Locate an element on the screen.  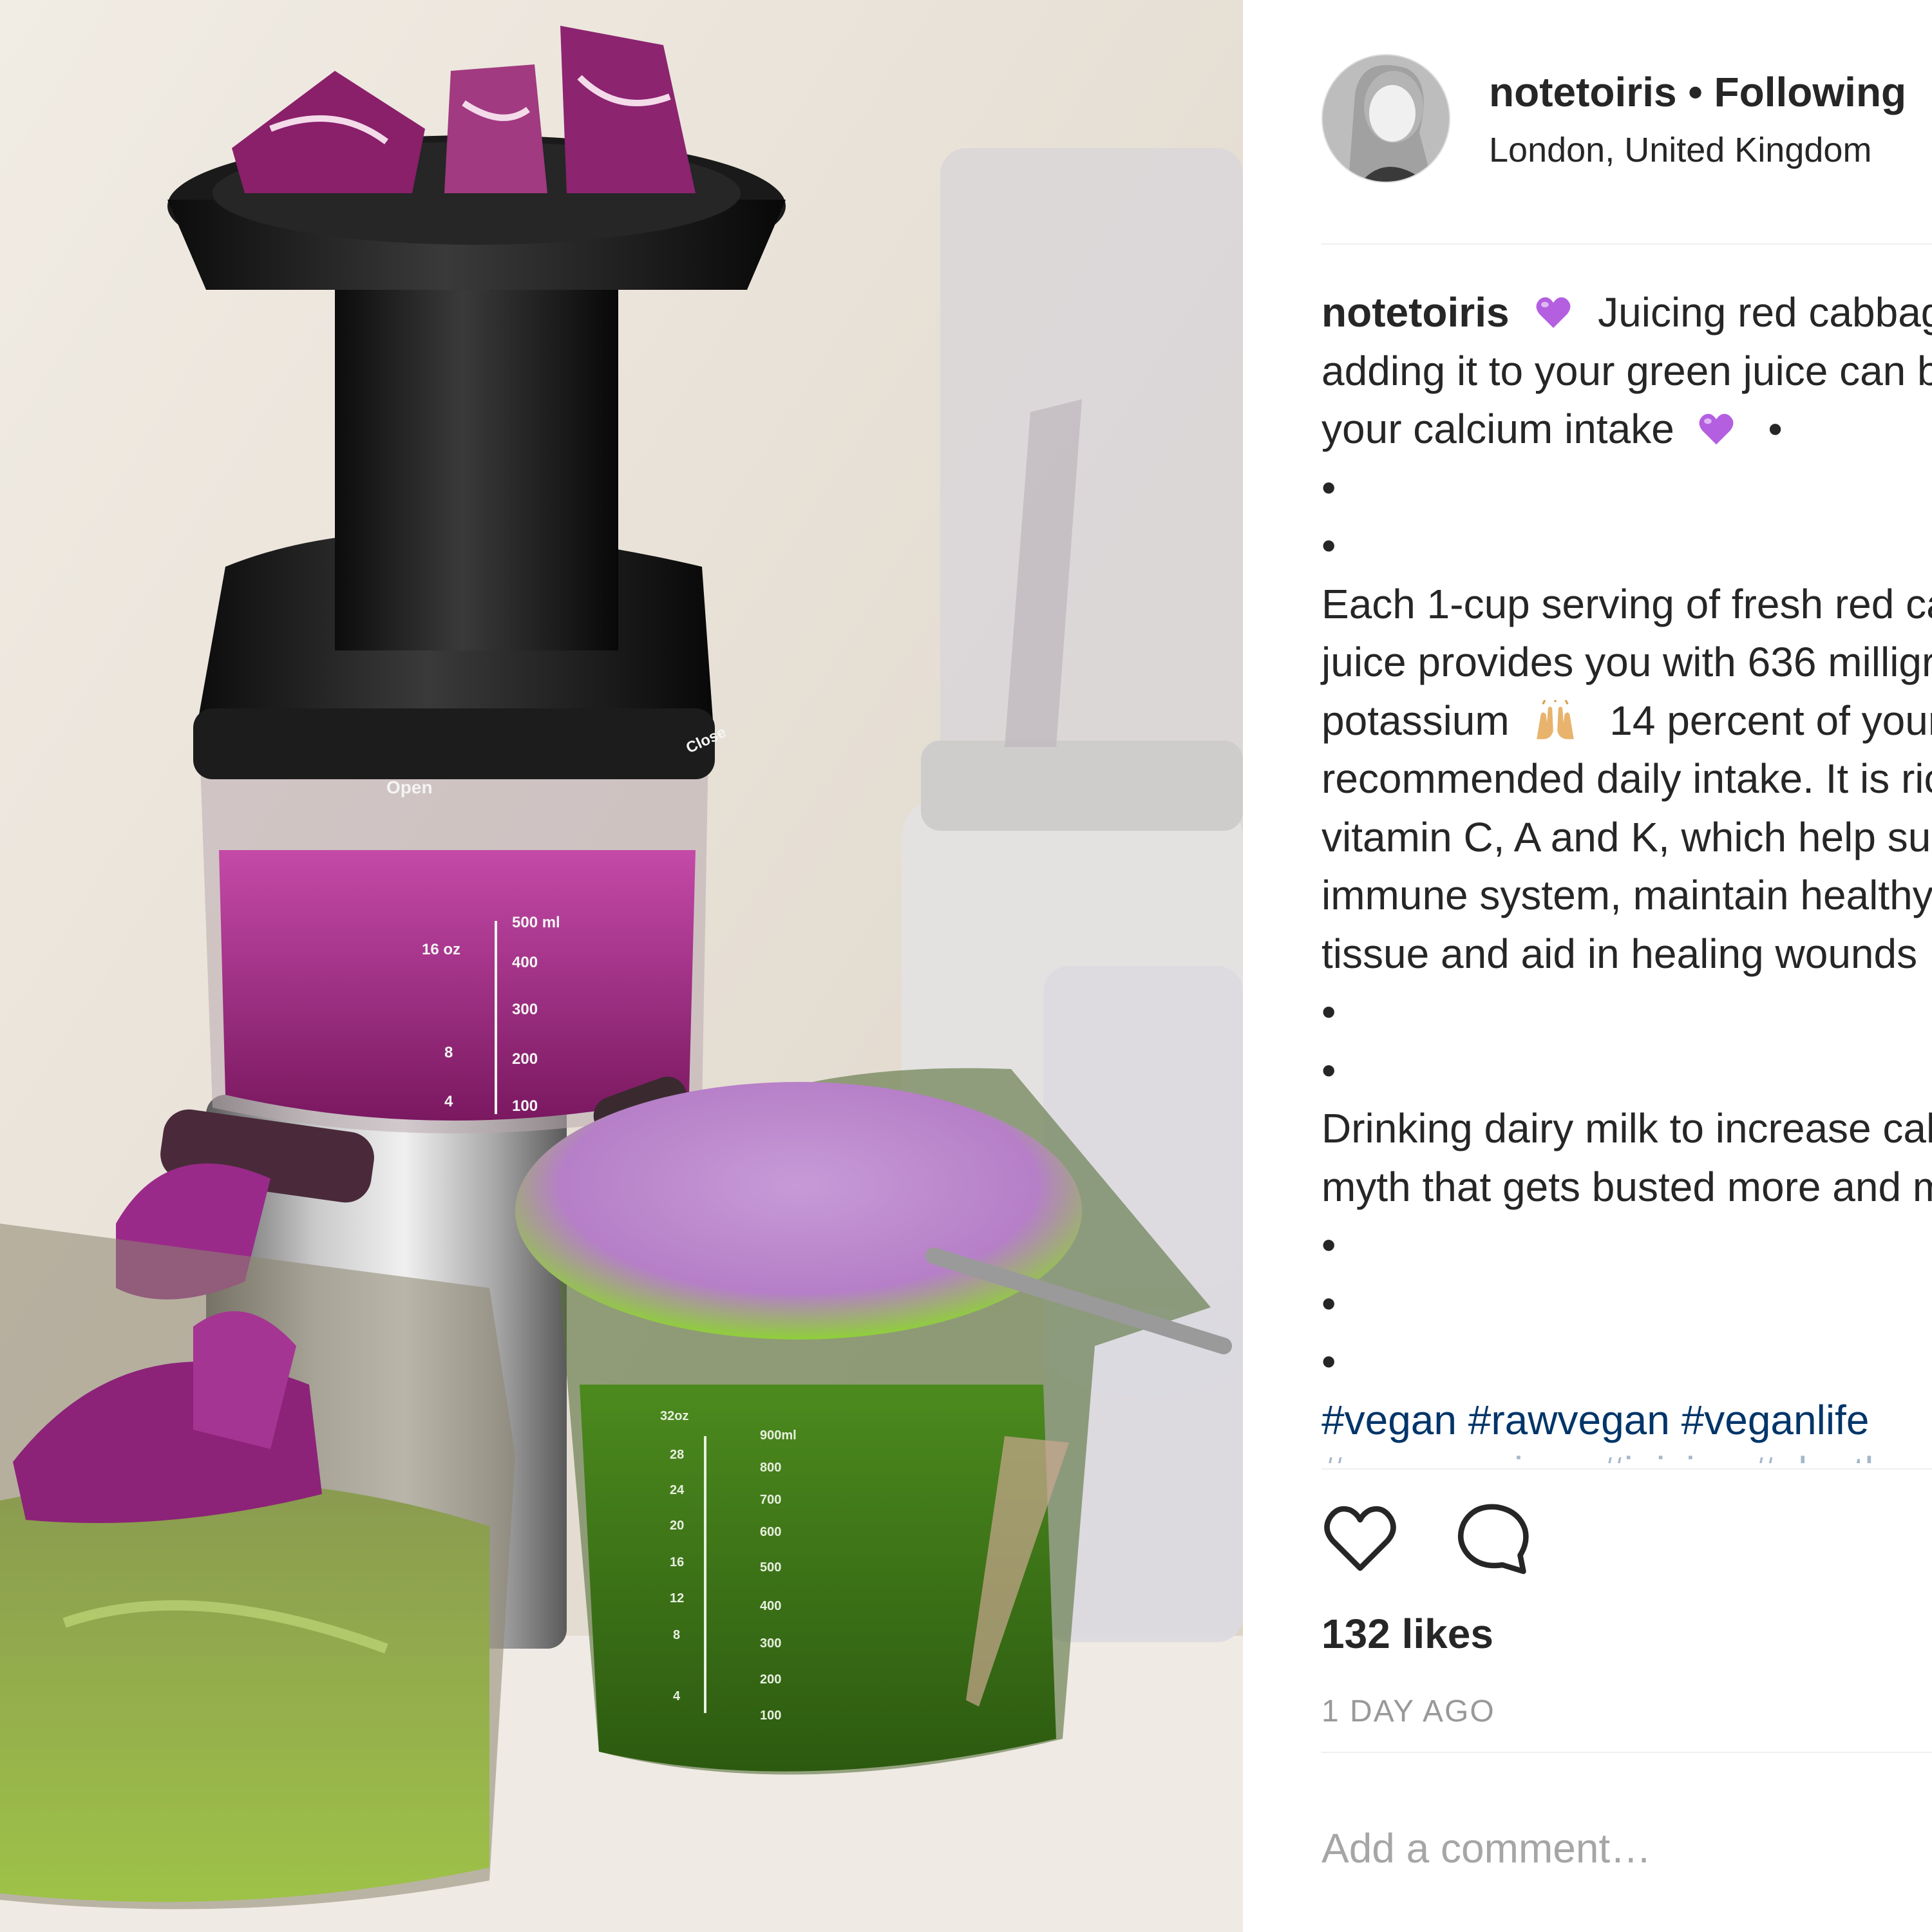
post-author: notetoiris • Following is located at coordinates (1698, 92).